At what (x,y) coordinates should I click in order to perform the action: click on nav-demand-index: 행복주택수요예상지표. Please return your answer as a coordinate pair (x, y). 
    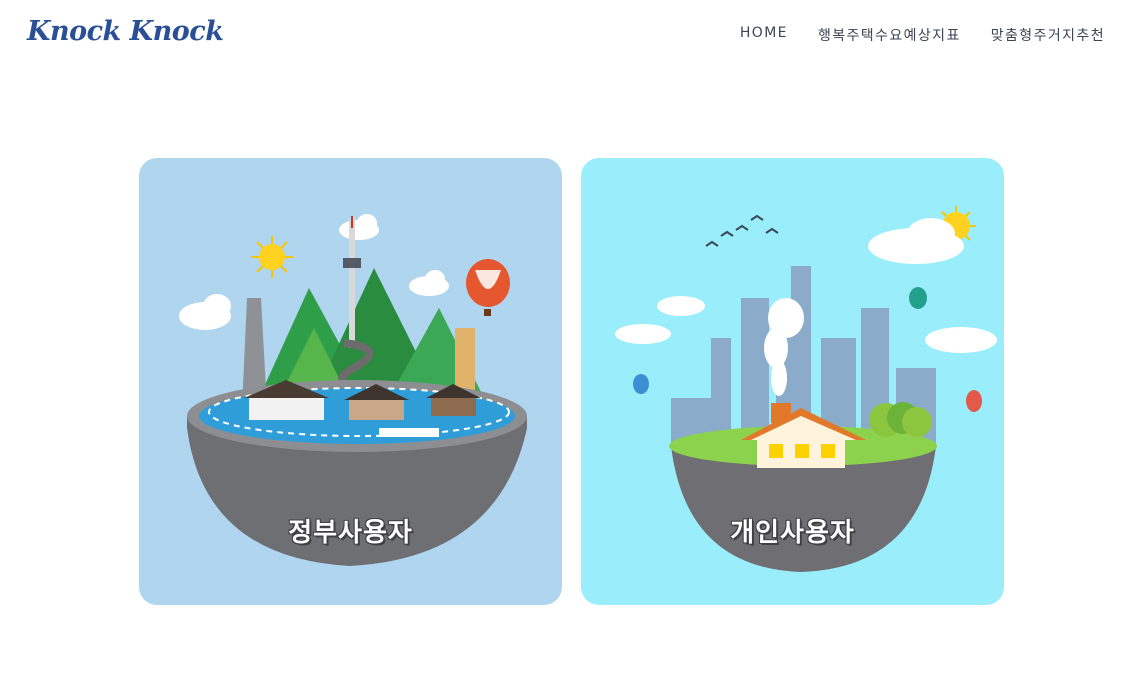
    Looking at the image, I should click on (889, 35).